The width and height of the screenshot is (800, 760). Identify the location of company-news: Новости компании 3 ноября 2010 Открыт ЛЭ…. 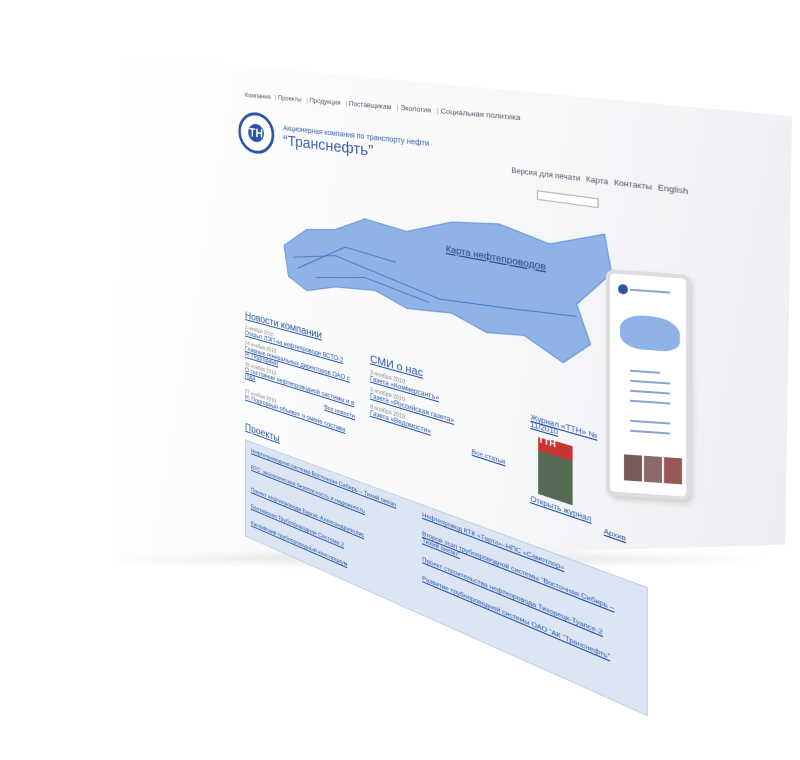
(300, 373).